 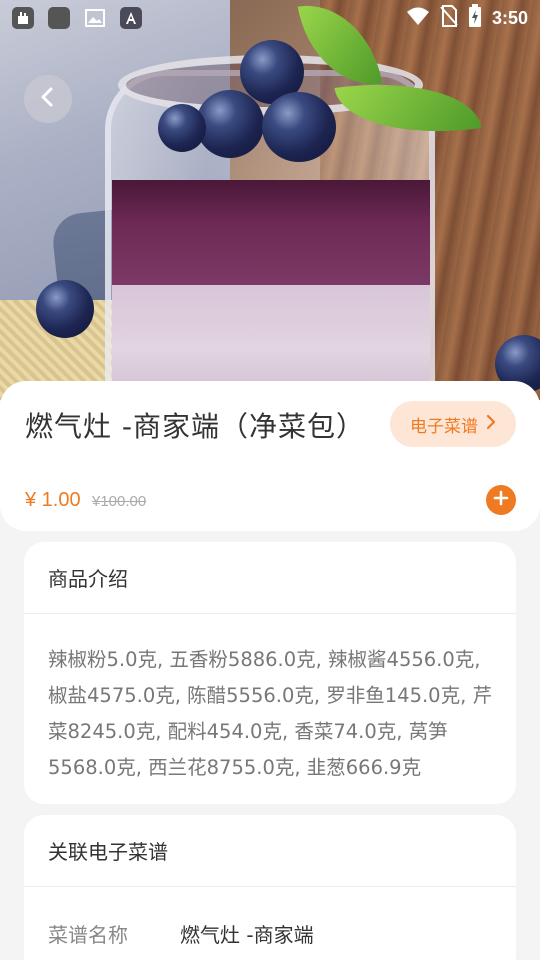 I want to click on electronic-menu-button: 电子菜谱, so click(x=453, y=424).